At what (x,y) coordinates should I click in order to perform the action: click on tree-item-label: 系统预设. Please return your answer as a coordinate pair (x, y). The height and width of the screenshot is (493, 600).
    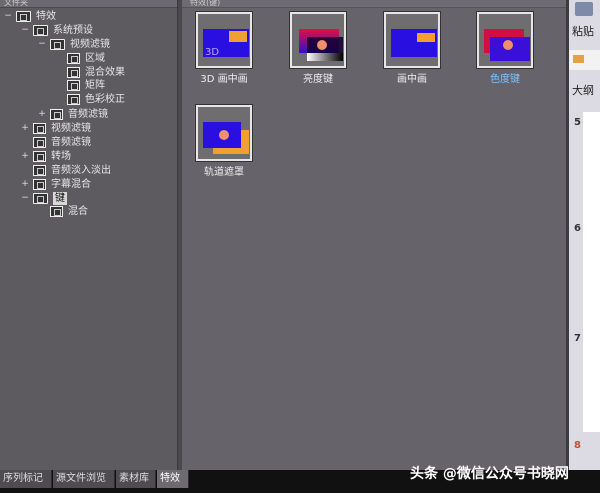
    Looking at the image, I should click on (73, 30).